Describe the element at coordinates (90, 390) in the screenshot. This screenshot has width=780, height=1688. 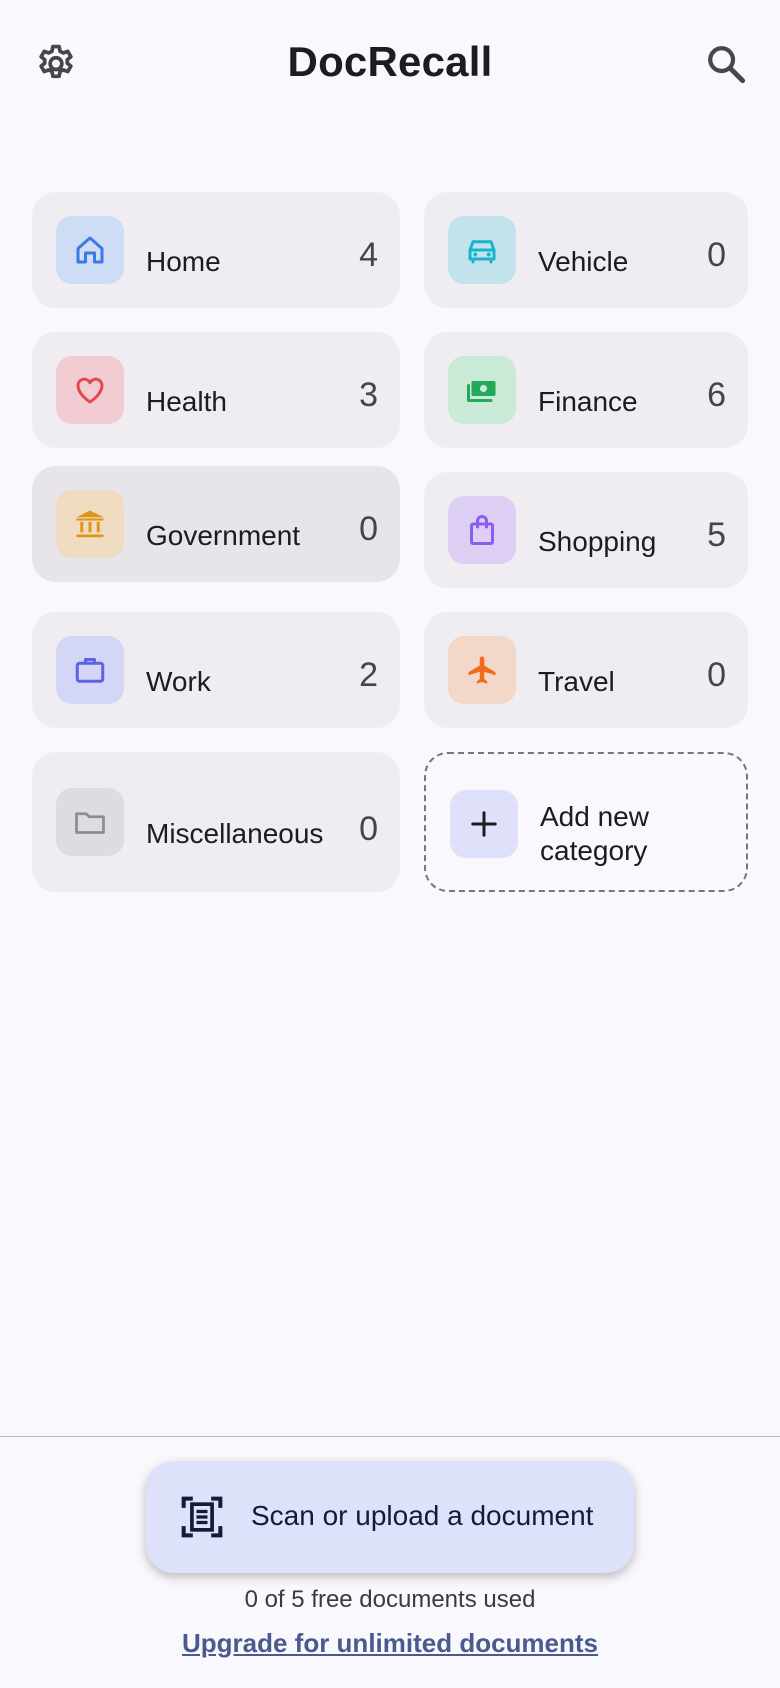
I see `heart-icon` at that location.